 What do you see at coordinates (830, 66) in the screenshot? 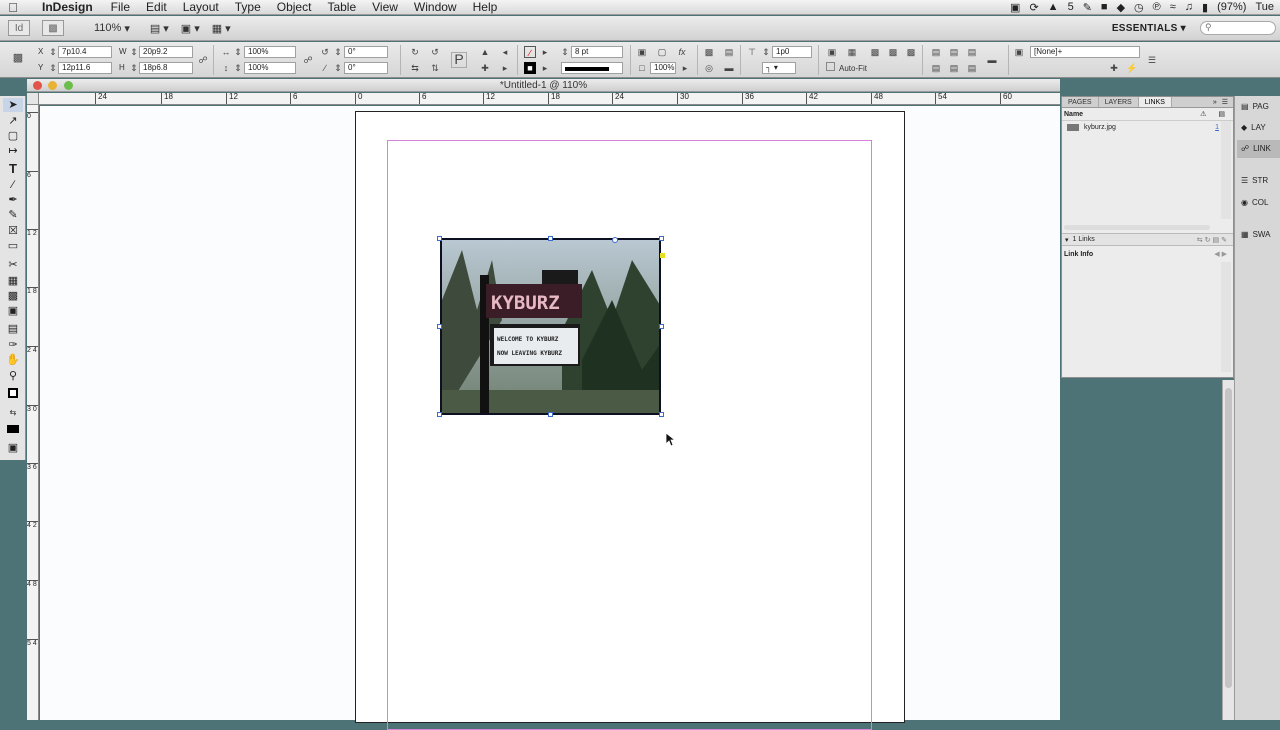
I see `auto-fit-checkbox` at bounding box center [830, 66].